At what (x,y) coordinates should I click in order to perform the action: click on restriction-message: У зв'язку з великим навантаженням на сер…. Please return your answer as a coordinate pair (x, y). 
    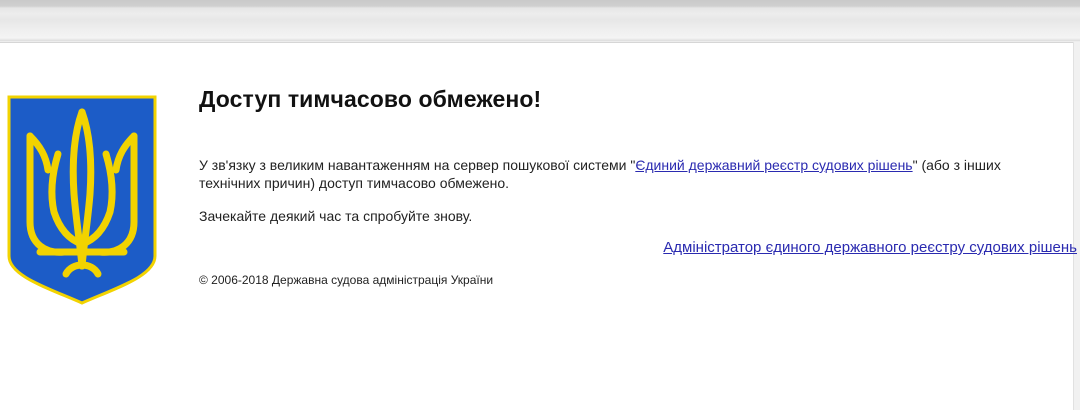
    Looking at the image, I should click on (629, 174).